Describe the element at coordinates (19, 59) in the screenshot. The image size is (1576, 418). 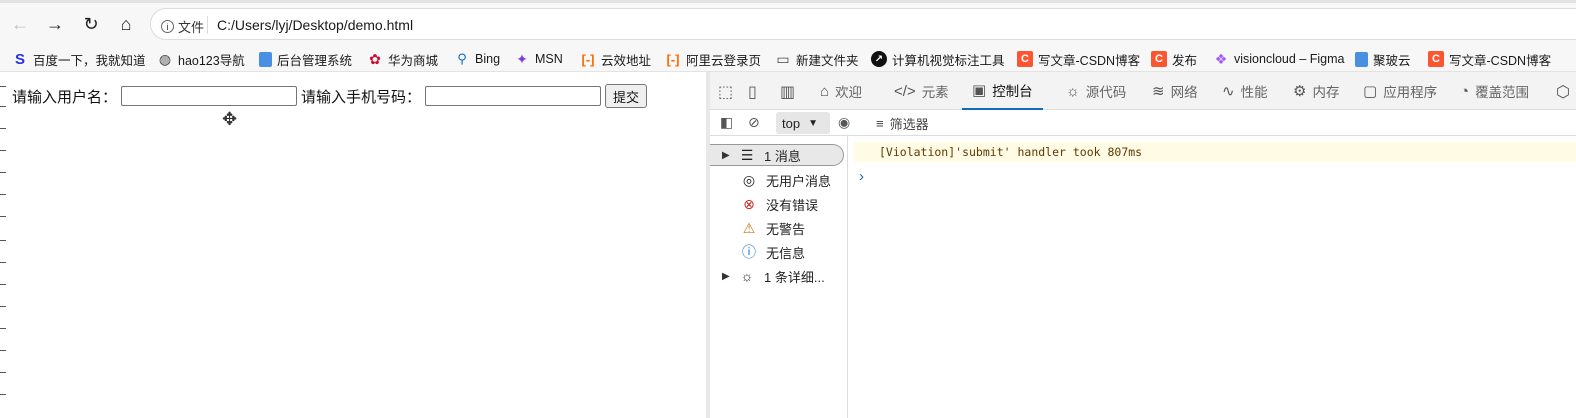
I see `baidu-icon: S` at that location.